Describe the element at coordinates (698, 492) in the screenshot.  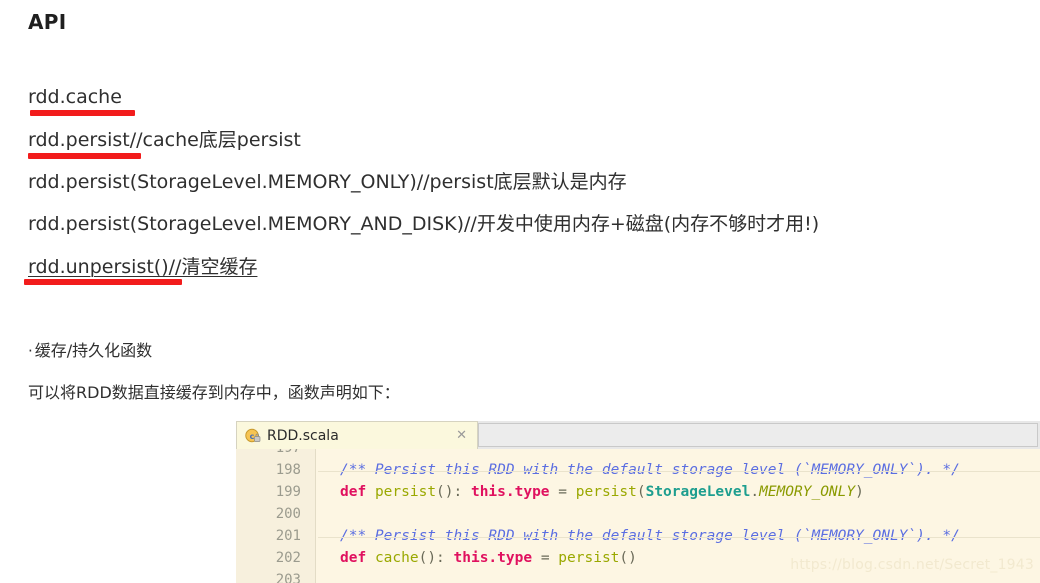
I see `code-token: StorageLevel` at that location.